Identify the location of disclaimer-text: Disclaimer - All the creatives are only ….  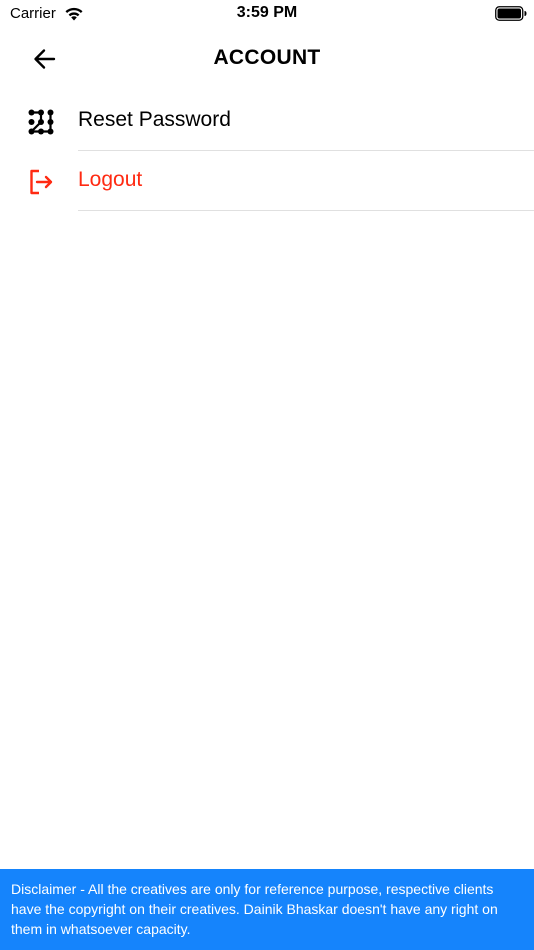
(254, 909).